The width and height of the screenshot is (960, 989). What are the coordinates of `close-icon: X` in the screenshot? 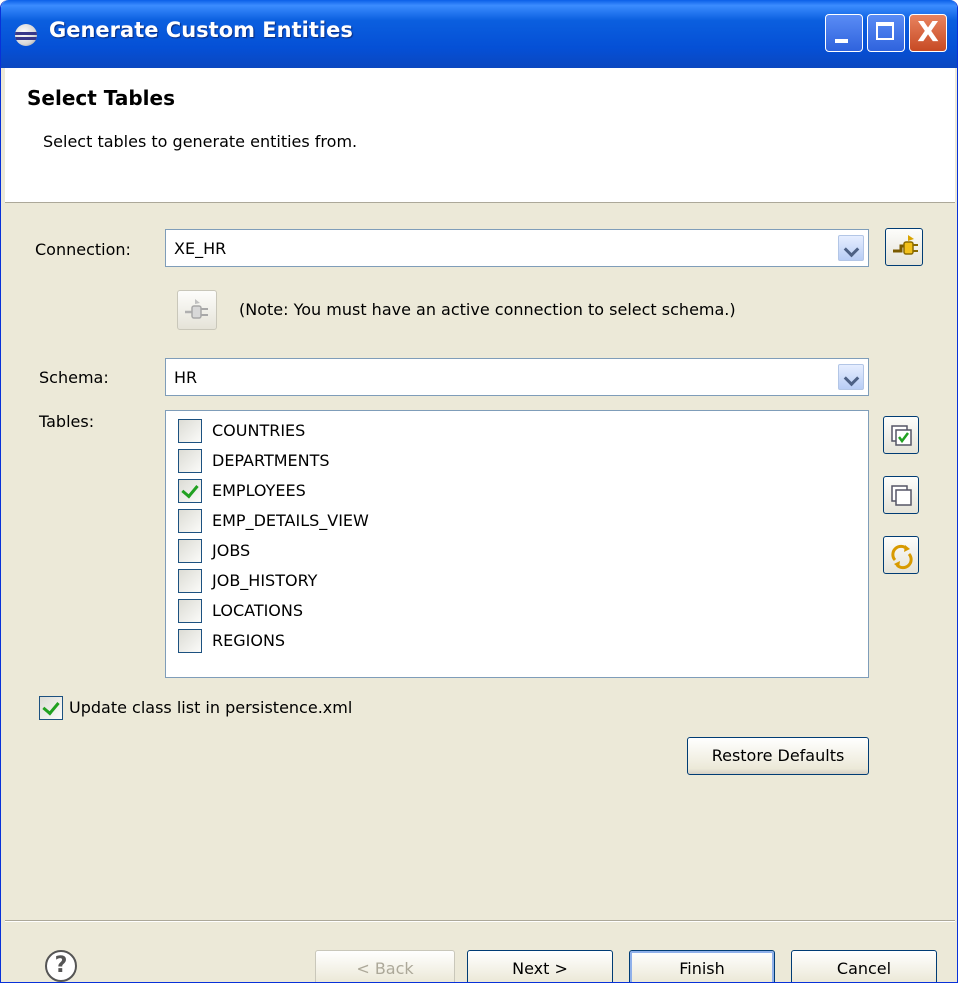 It's located at (928, 31).